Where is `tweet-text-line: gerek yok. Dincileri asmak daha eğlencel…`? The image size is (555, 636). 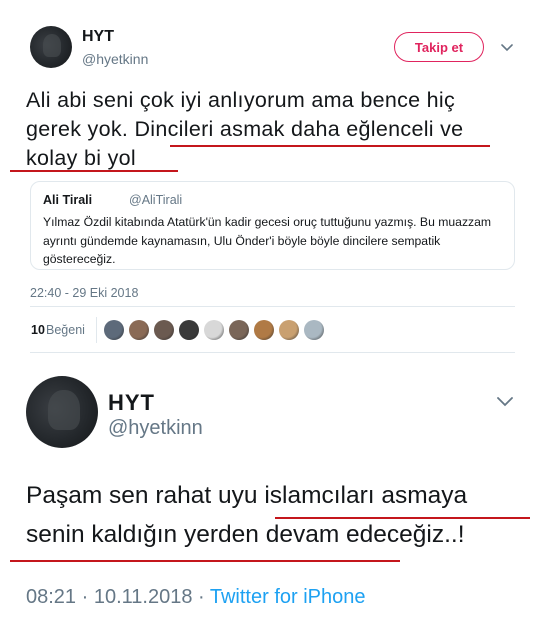 tweet-text-line: gerek yok. Dincileri asmak daha eğlencel… is located at coordinates (245, 129).